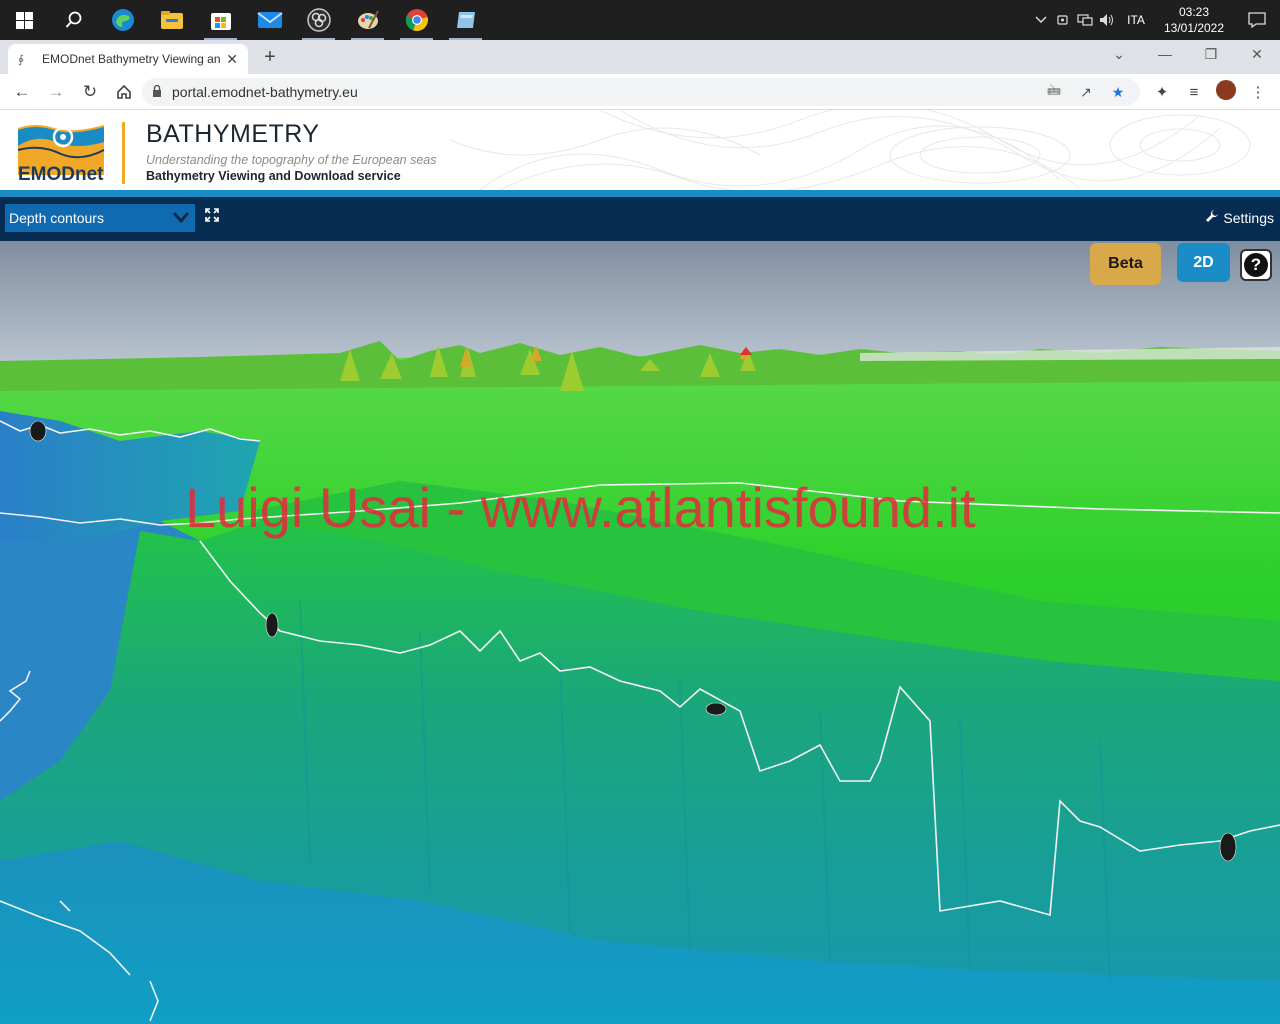  I want to click on file-explorer-icon, so click(171, 20).